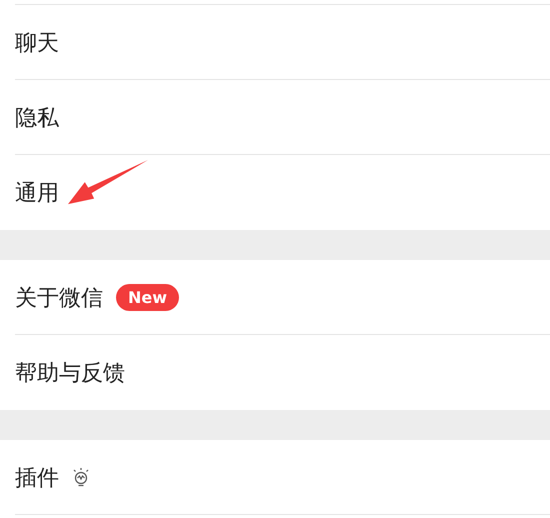  What do you see at coordinates (81, 477) in the screenshot?
I see `lightbulb-icon` at bounding box center [81, 477].